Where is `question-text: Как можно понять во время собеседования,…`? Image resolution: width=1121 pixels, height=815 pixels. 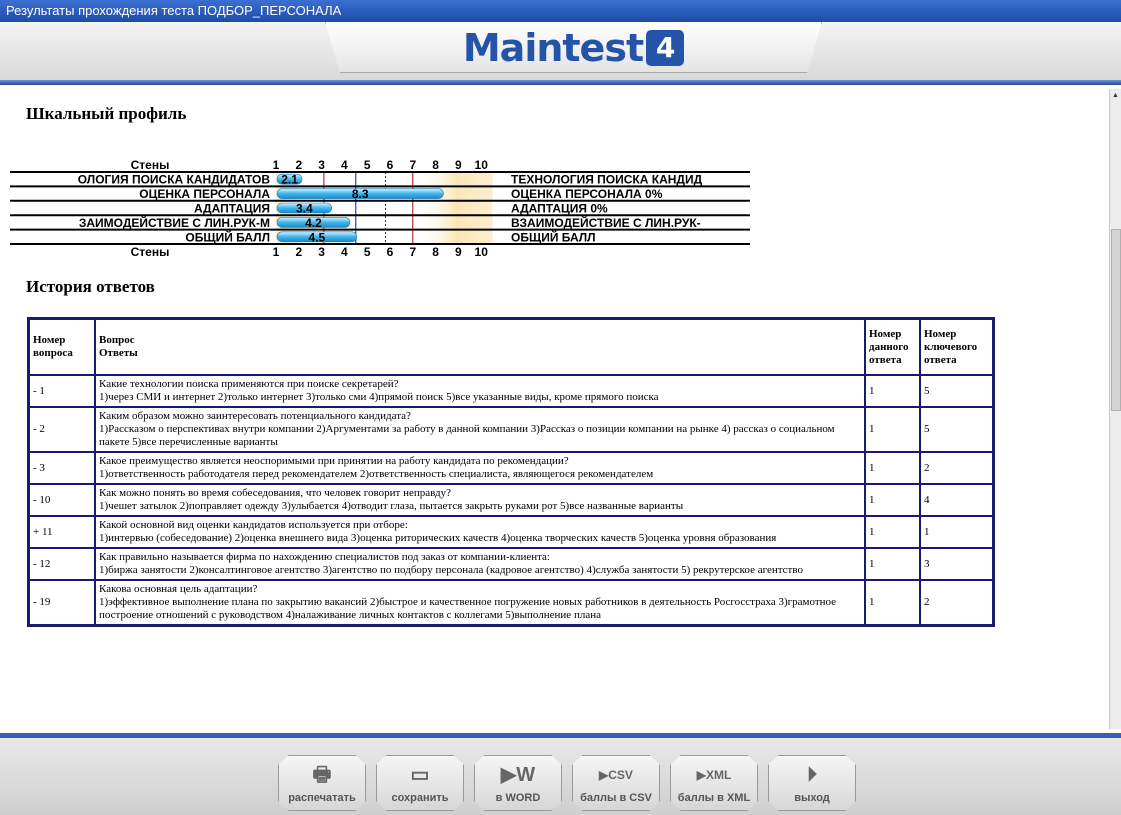 question-text: Как можно понять во время собеседования,… is located at coordinates (275, 493).